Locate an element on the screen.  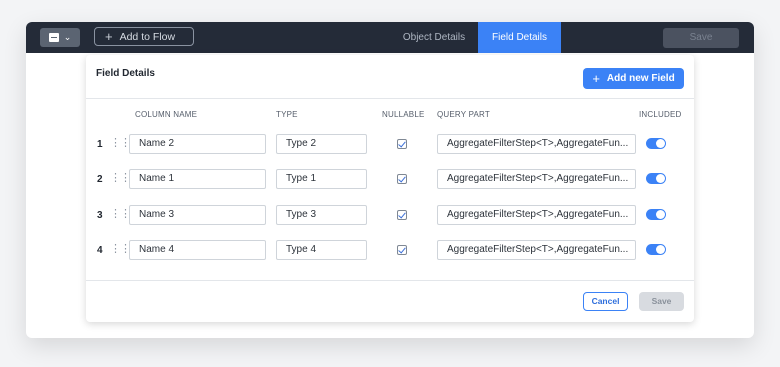
column-name-input: Name 1 is located at coordinates (197, 179).